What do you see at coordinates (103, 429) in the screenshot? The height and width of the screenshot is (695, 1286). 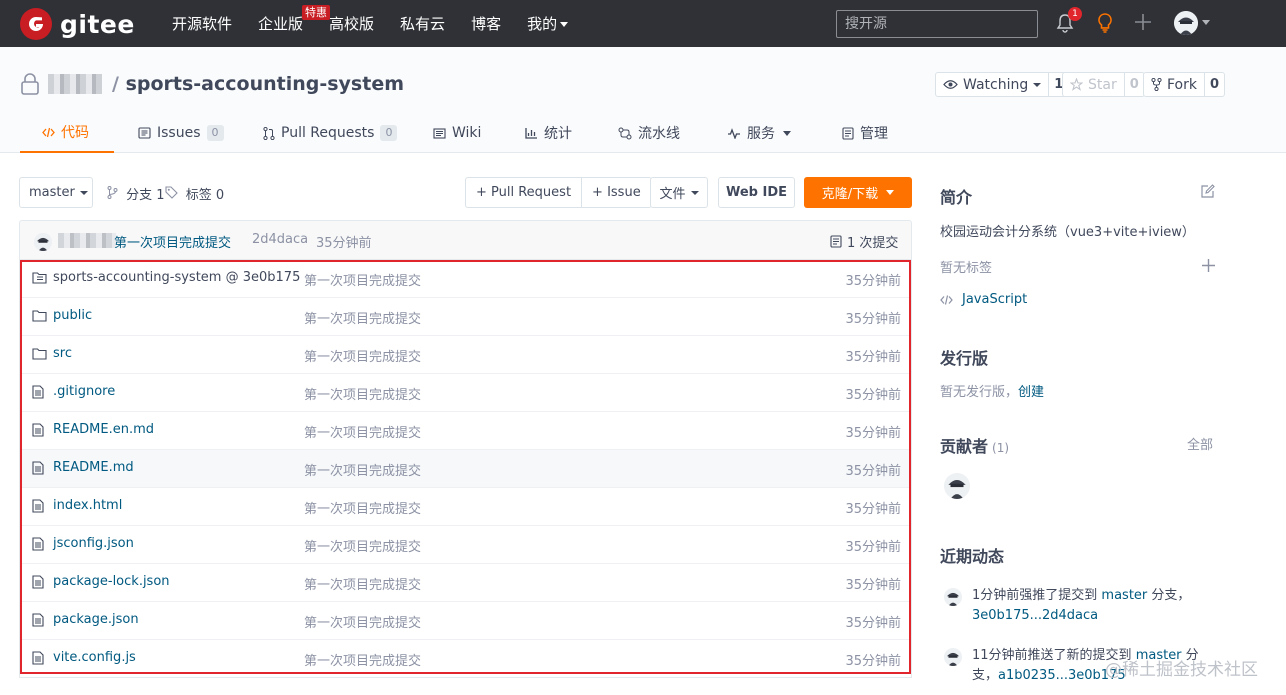 I see `file-name: README.en.md` at bounding box center [103, 429].